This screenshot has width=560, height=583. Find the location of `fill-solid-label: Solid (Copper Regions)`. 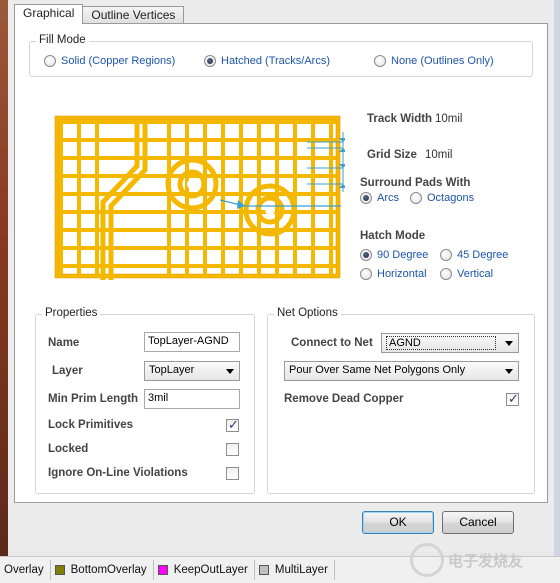

fill-solid-label: Solid (Copper Regions) is located at coordinates (118, 61).